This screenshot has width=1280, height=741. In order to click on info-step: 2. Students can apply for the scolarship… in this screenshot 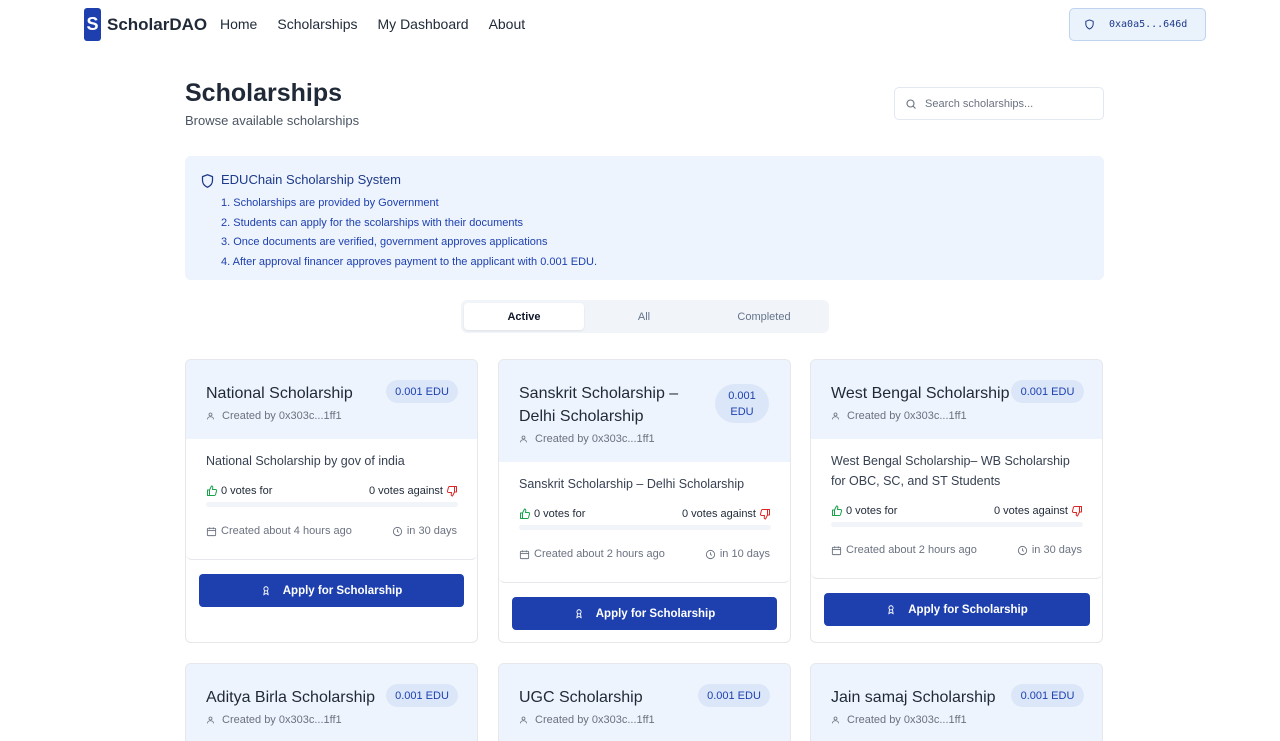, I will do `click(372, 222)`.